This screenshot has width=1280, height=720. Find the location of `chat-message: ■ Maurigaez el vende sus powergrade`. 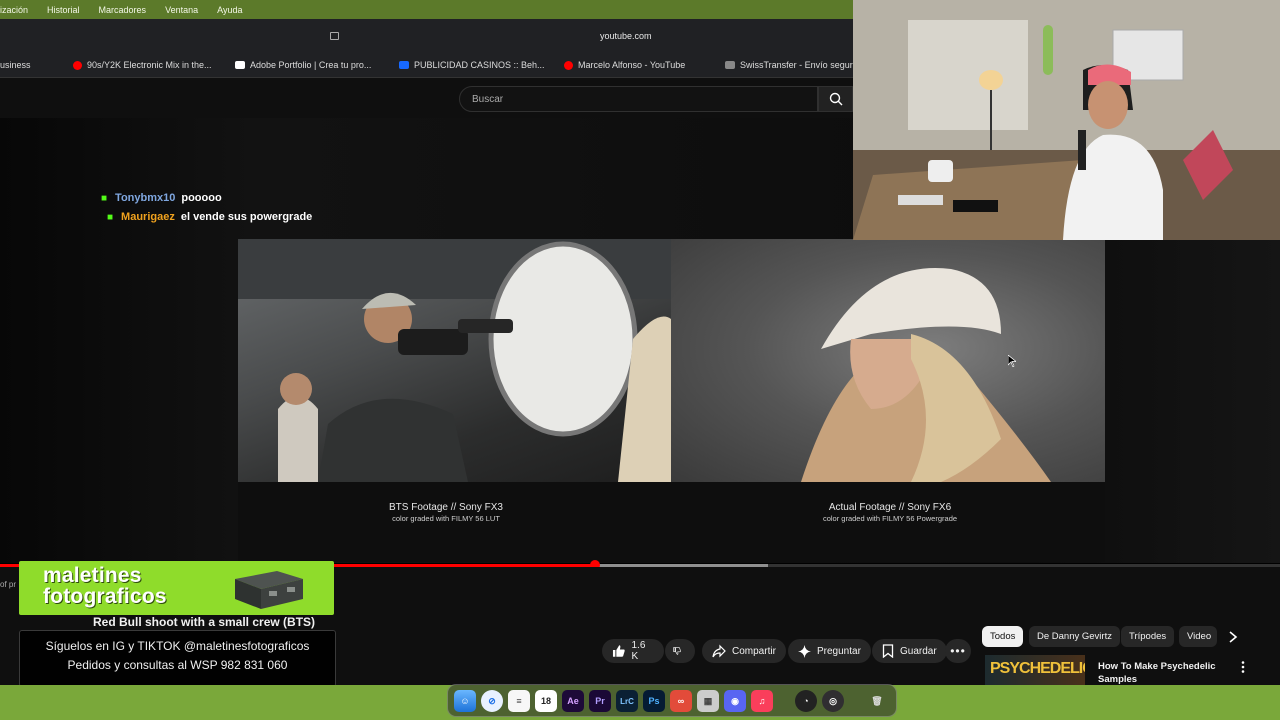

chat-message: ■ Maurigaez el vende sus powergrade is located at coordinates (209, 217).